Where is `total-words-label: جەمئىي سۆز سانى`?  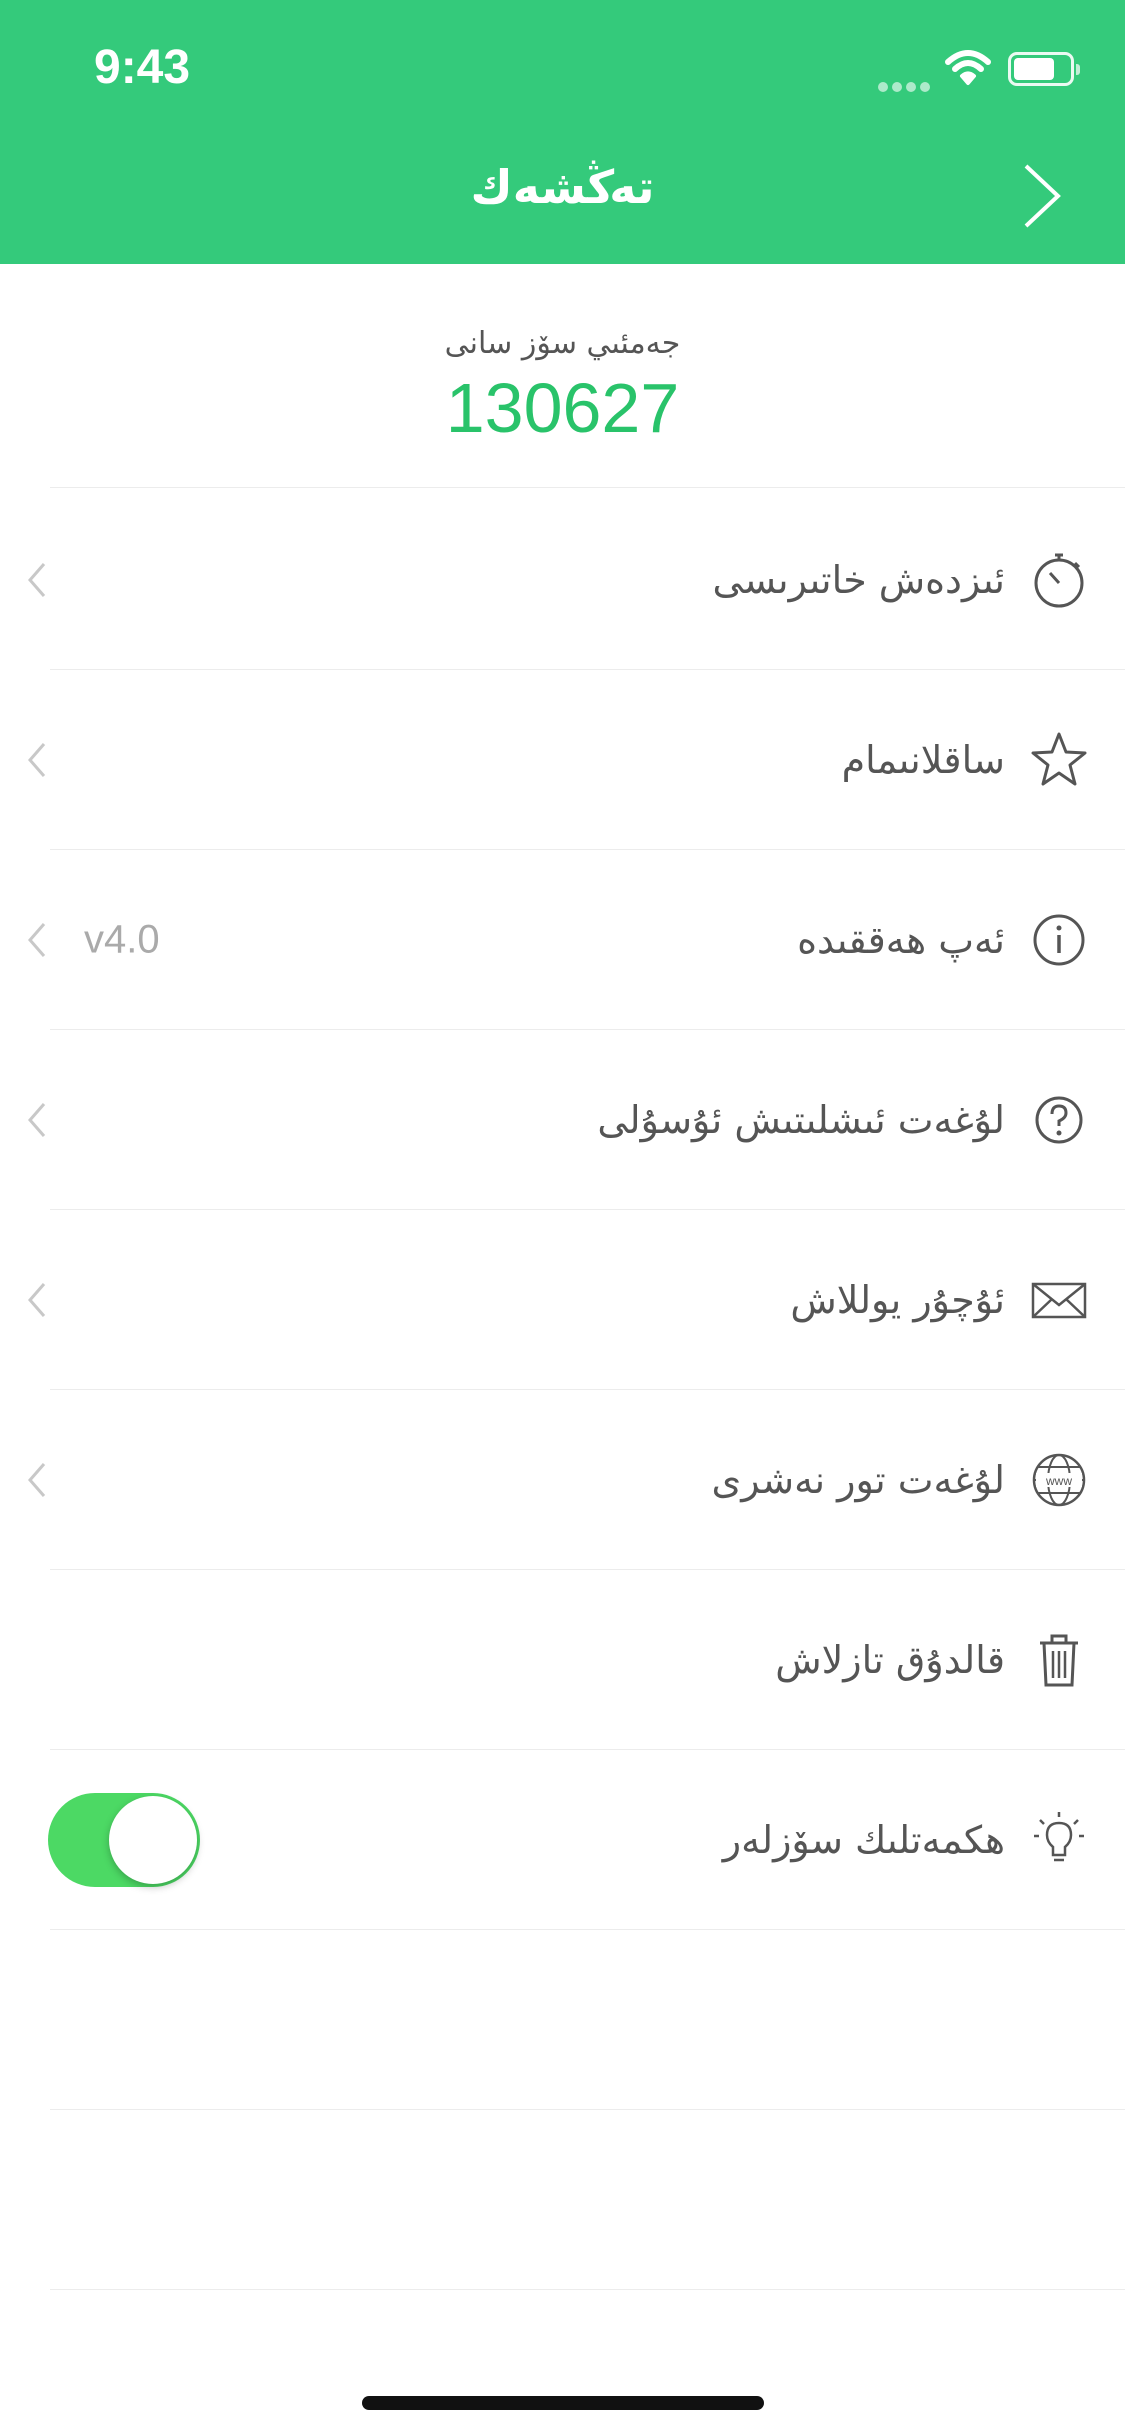 total-words-label: جەمئىي سۆز سانى is located at coordinates (562, 343).